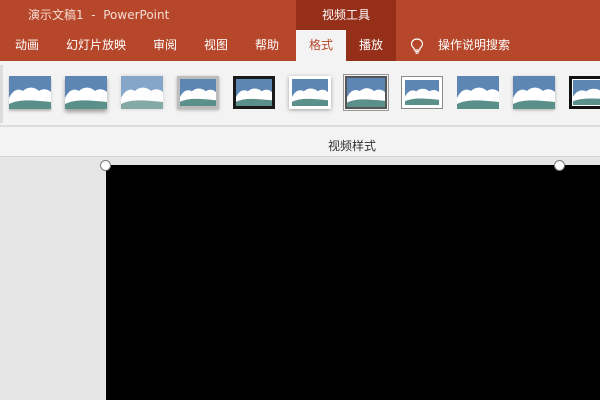  What do you see at coordinates (417, 46) in the screenshot?
I see `lightbulb-icon` at bounding box center [417, 46].